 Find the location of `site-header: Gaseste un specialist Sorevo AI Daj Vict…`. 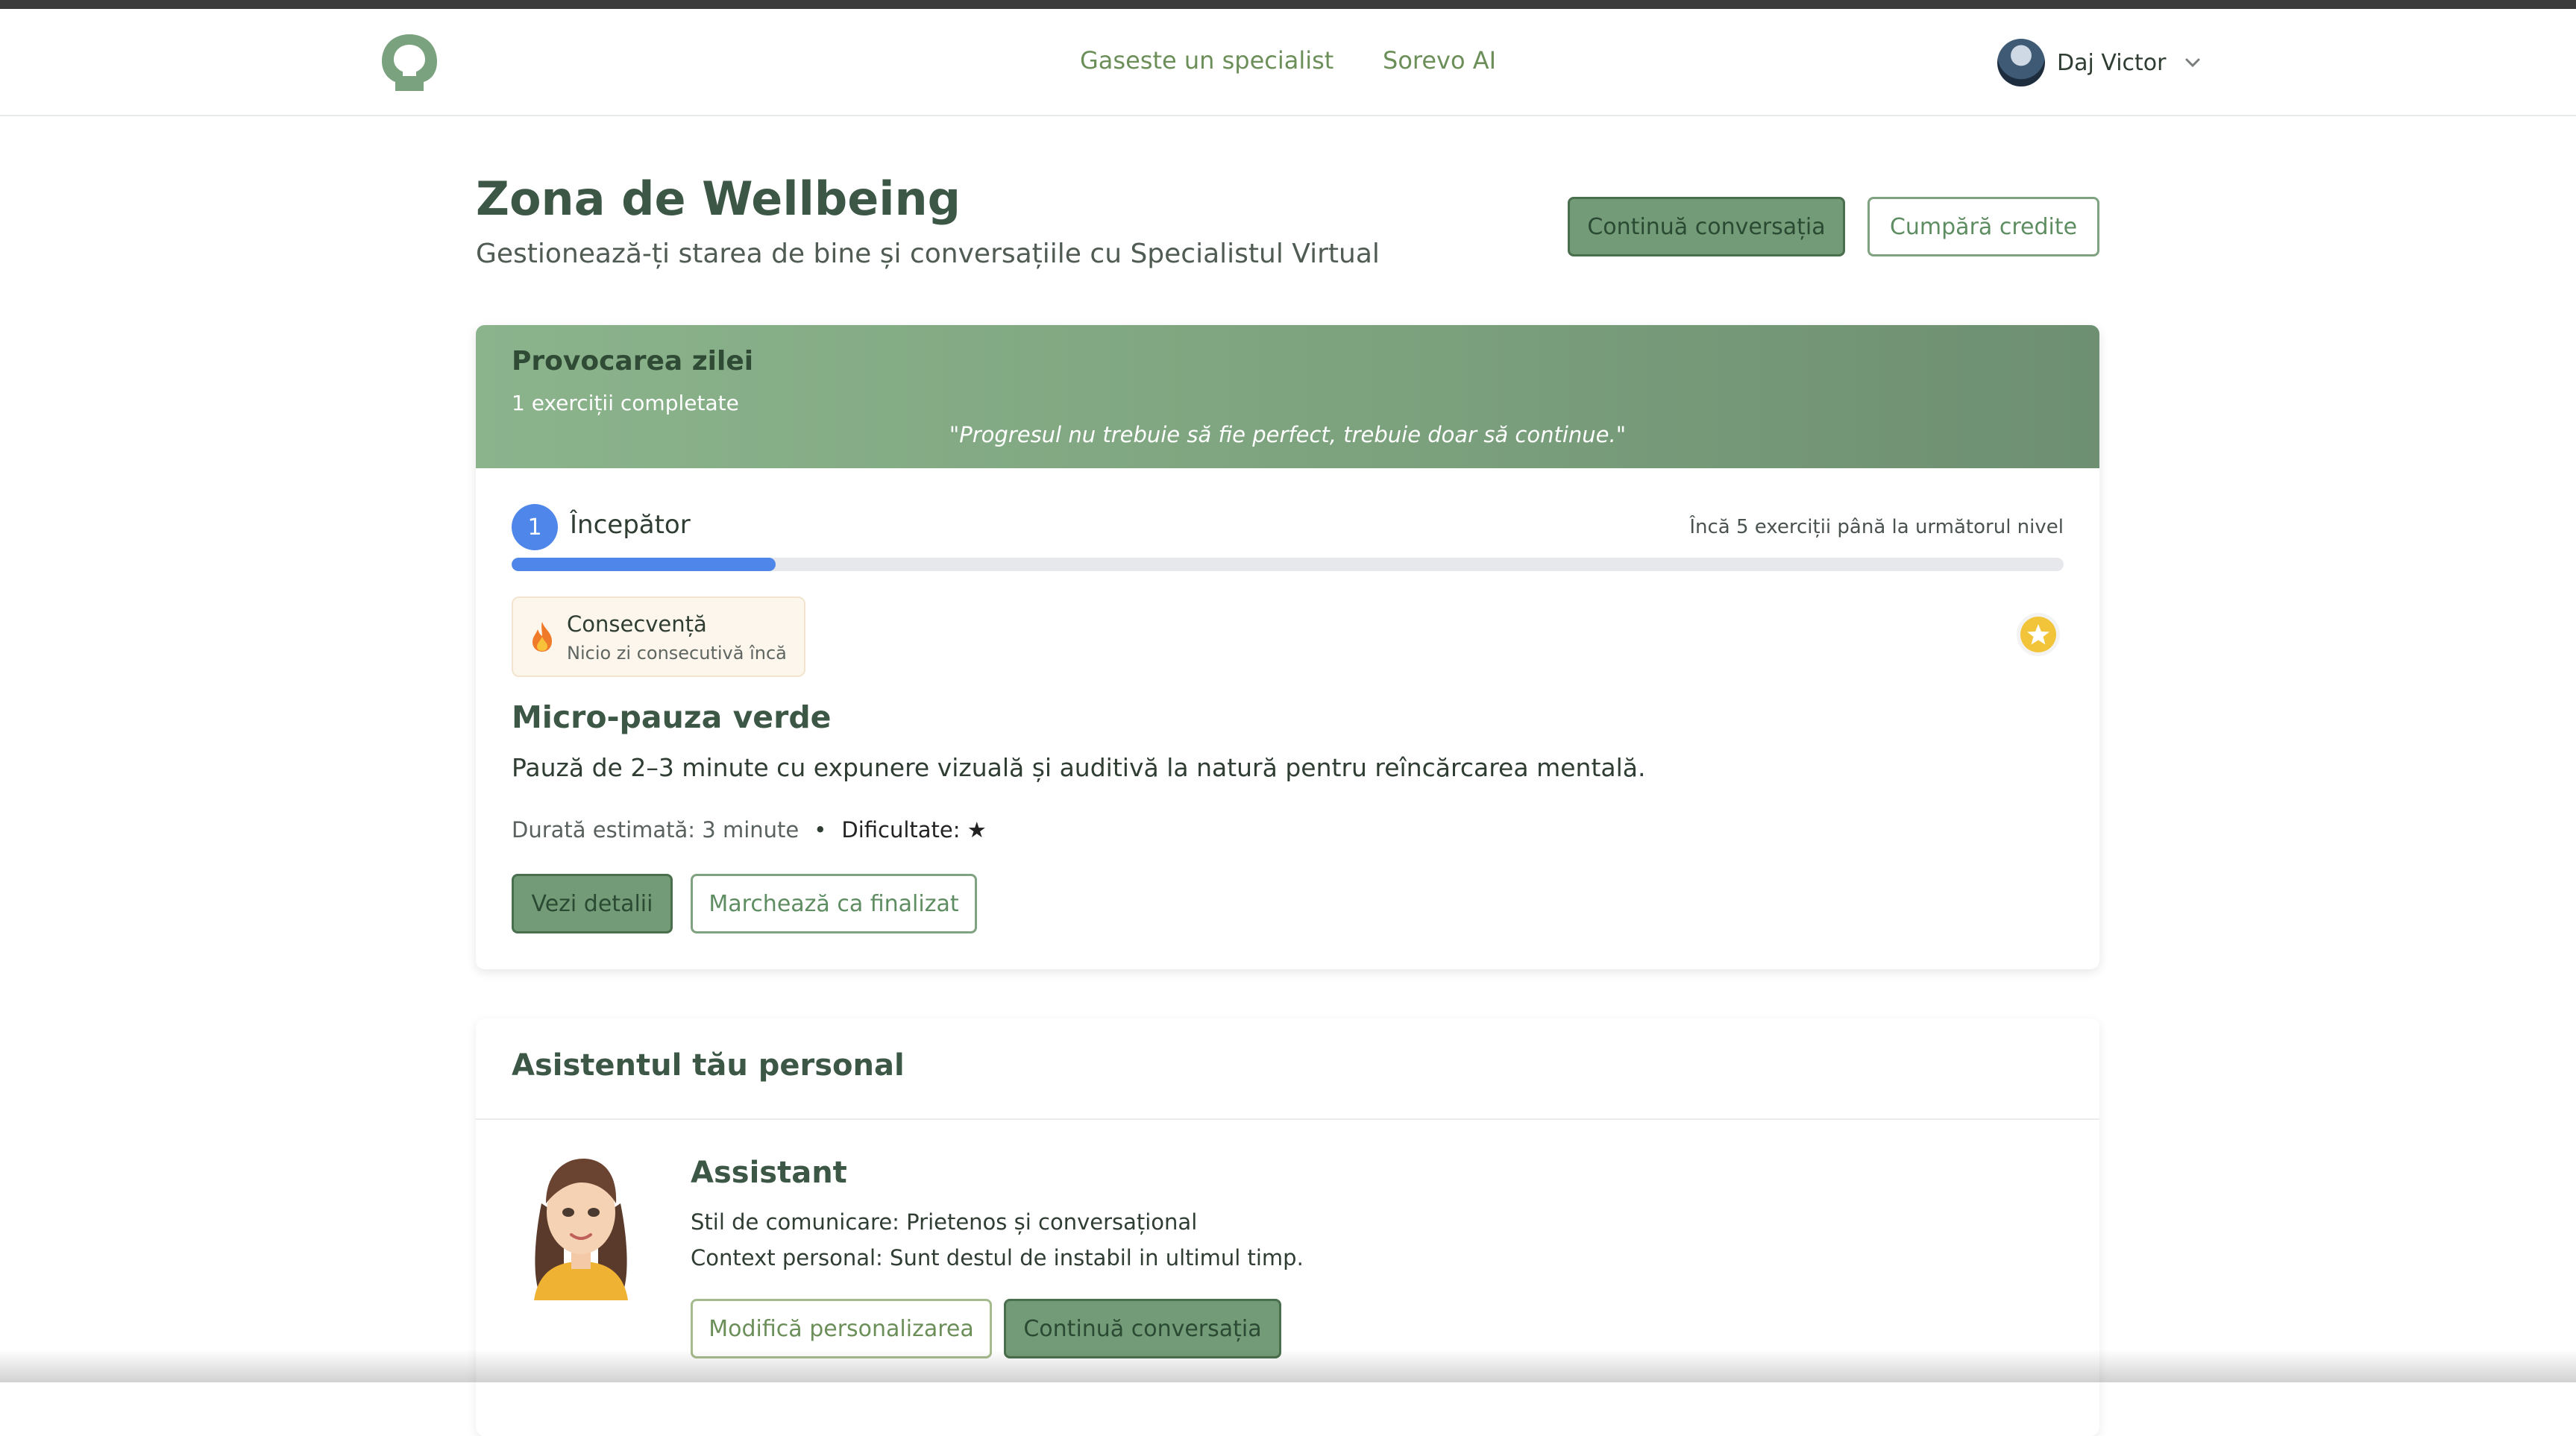

site-header: Gaseste un specialist Sorevo AI Daj Vict… is located at coordinates (1288, 62).